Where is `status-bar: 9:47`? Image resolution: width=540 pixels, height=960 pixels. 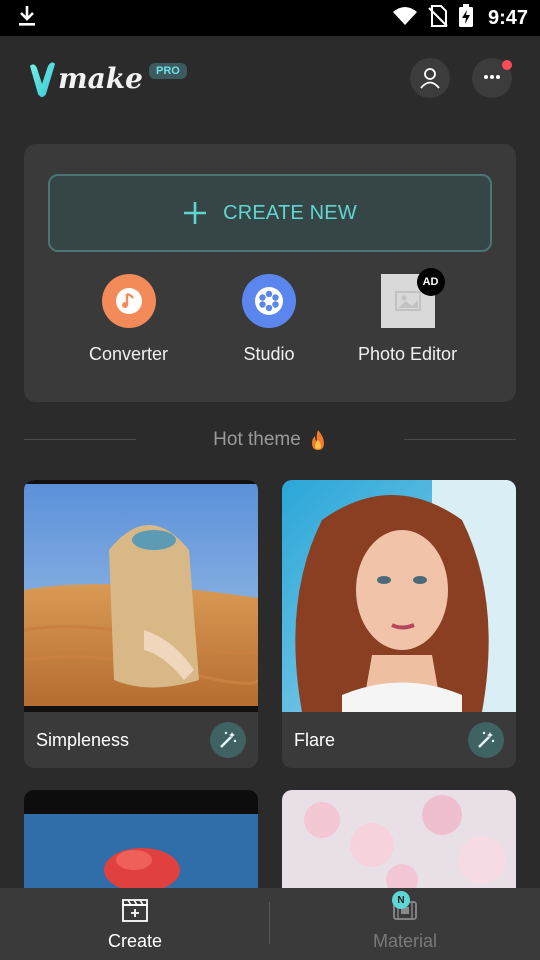 status-bar: 9:47 is located at coordinates (270, 18).